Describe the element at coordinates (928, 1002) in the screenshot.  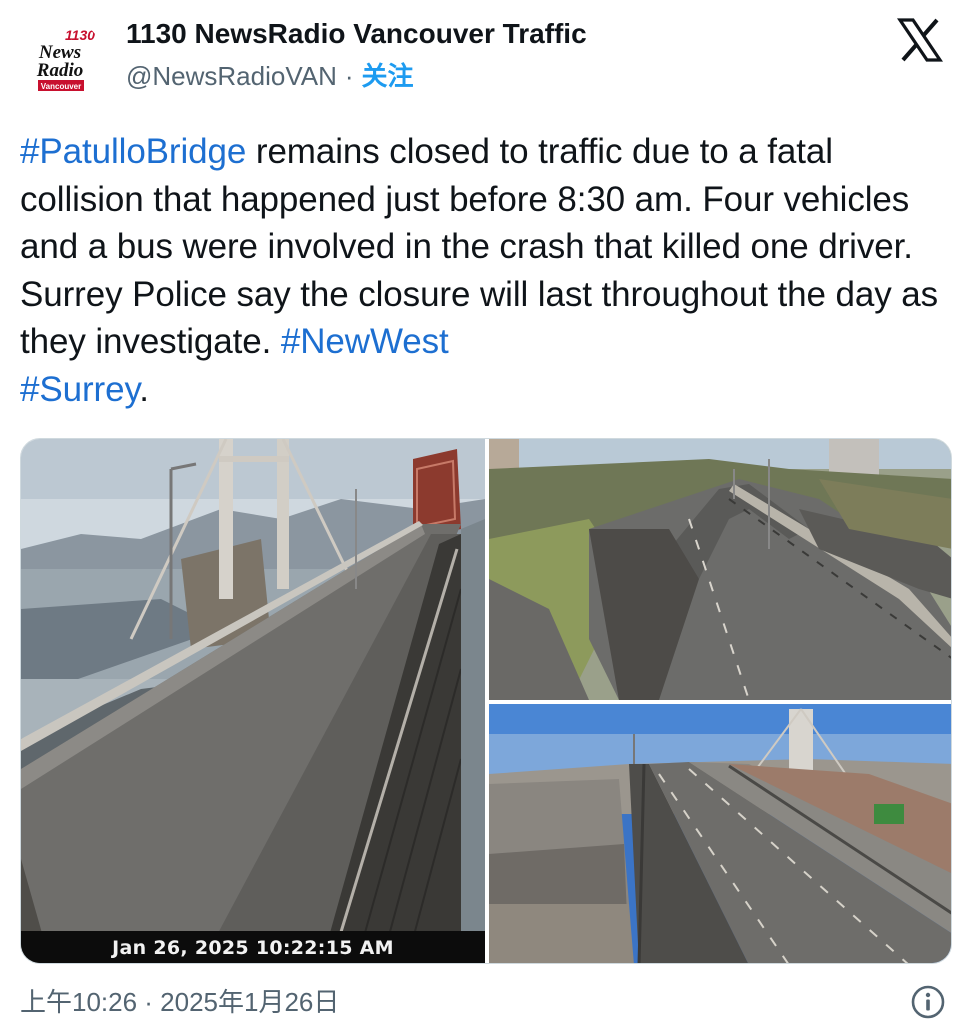
I see `info-icon` at that location.